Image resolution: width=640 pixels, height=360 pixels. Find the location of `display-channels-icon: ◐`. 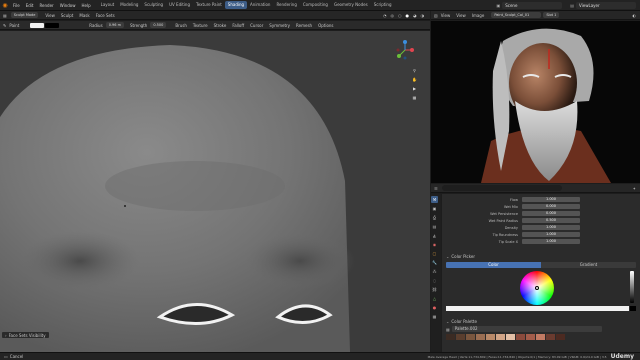

display-channels-icon: ◐ is located at coordinates (635, 15).